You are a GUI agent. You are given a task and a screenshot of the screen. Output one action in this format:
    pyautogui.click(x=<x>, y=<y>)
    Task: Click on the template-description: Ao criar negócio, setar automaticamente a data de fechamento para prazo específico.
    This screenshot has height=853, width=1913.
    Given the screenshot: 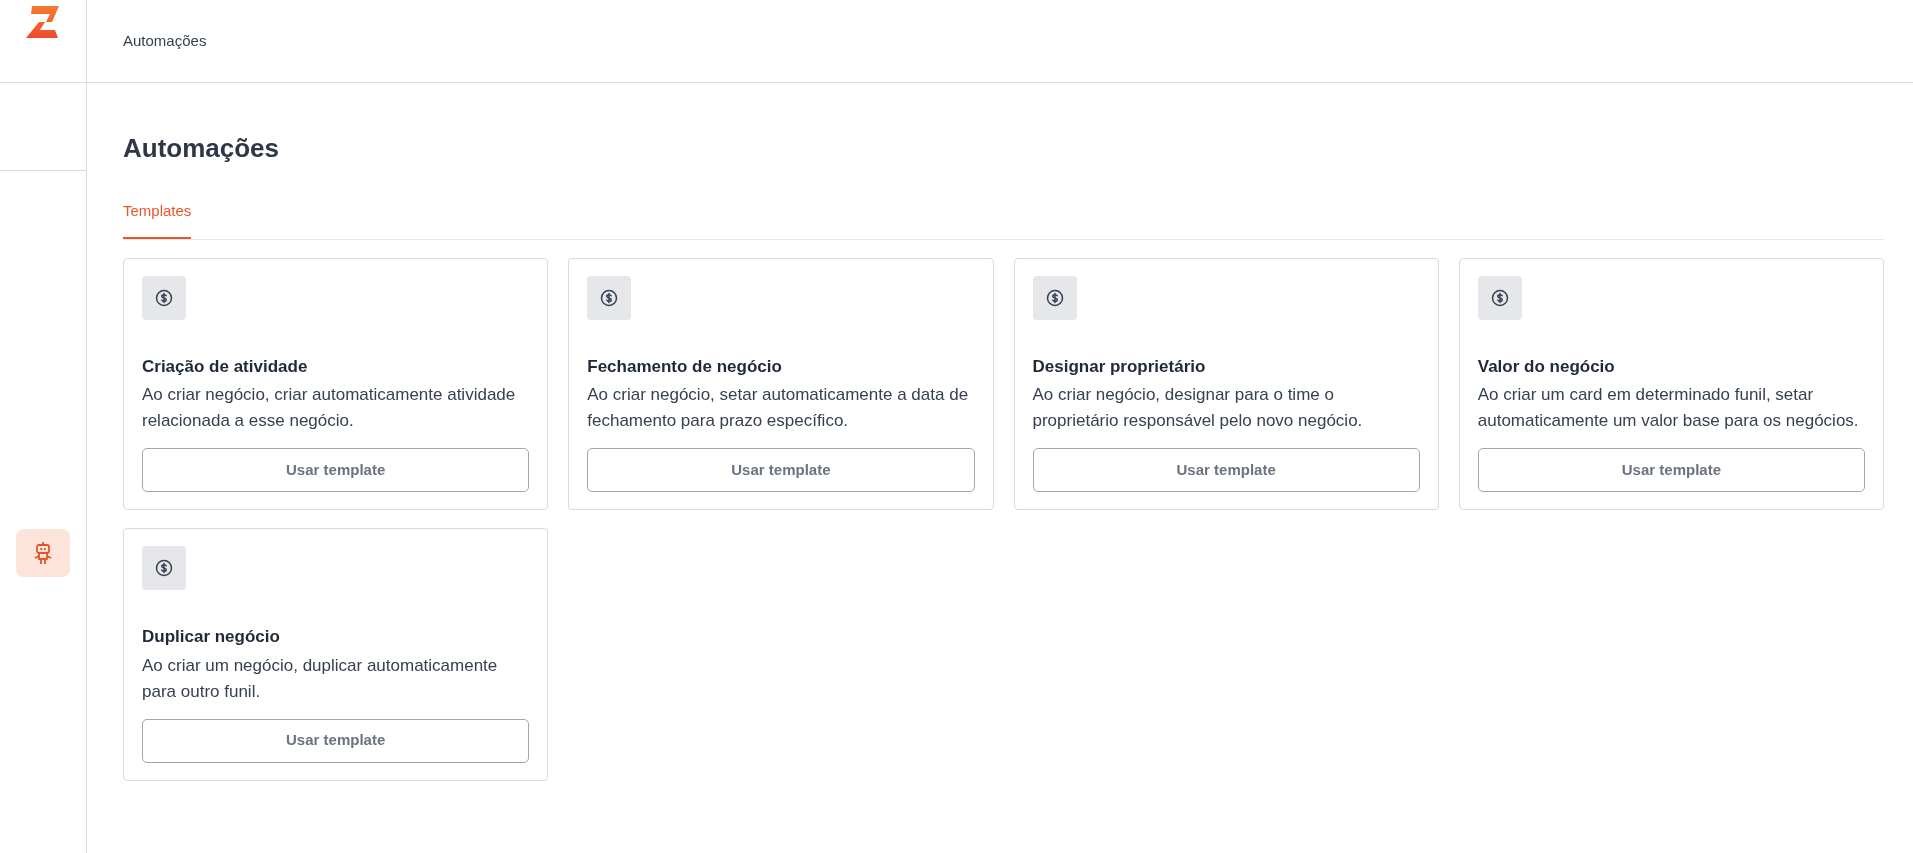 What is the action you would take?
    pyautogui.click(x=778, y=408)
    